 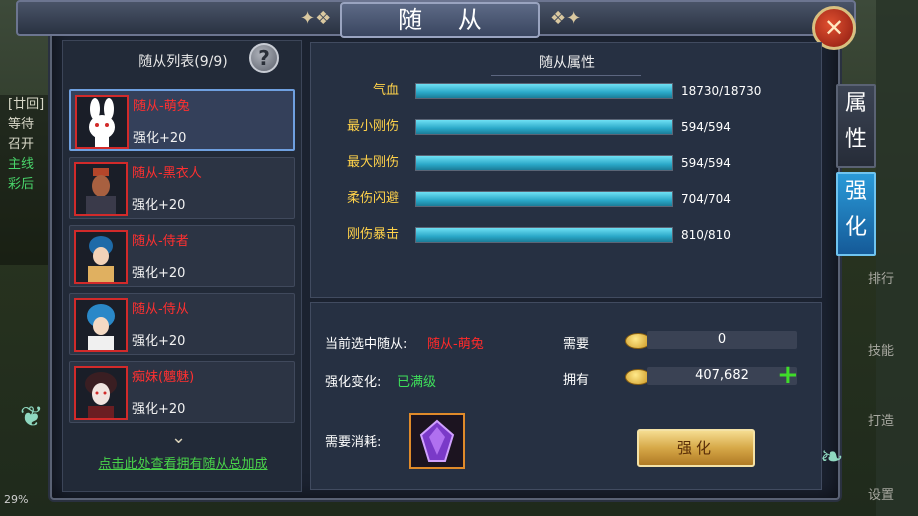 I want to click on attributes-title-divider, so click(x=566, y=75).